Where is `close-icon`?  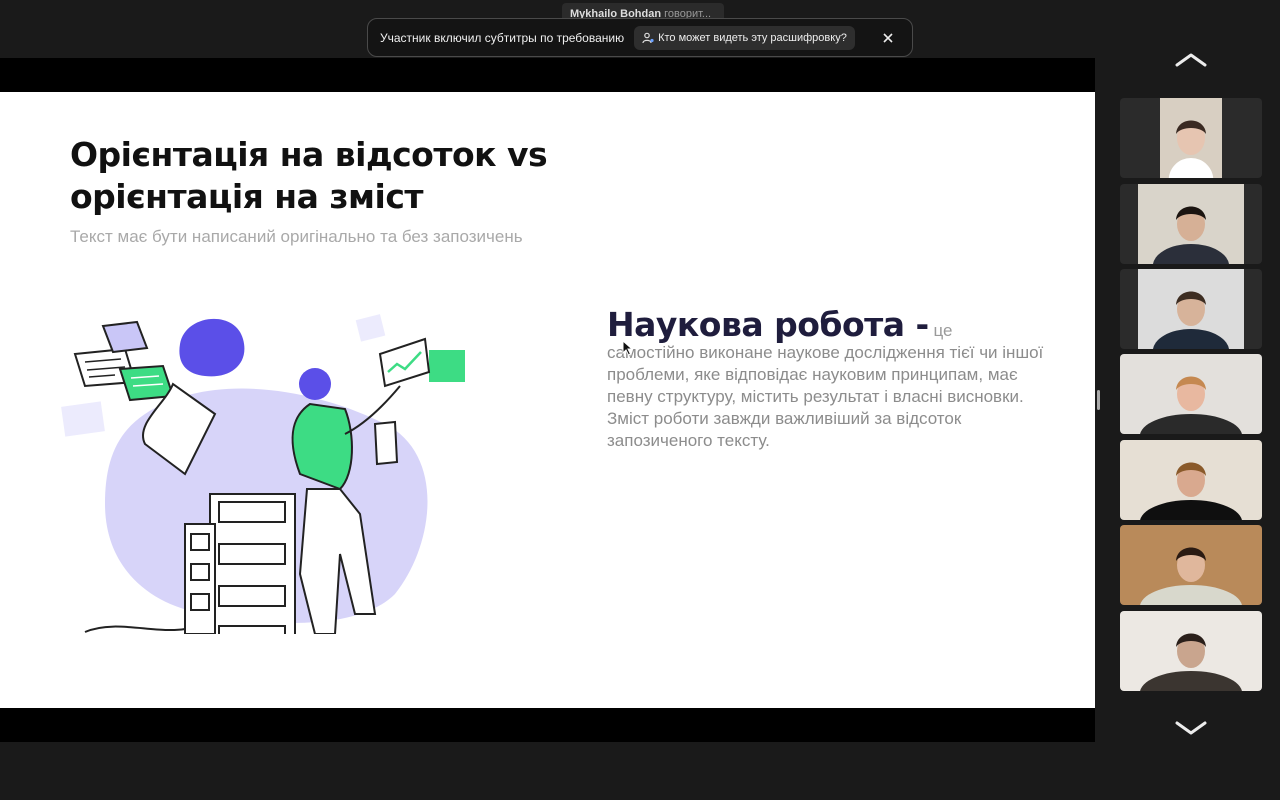
close-icon is located at coordinates (888, 37).